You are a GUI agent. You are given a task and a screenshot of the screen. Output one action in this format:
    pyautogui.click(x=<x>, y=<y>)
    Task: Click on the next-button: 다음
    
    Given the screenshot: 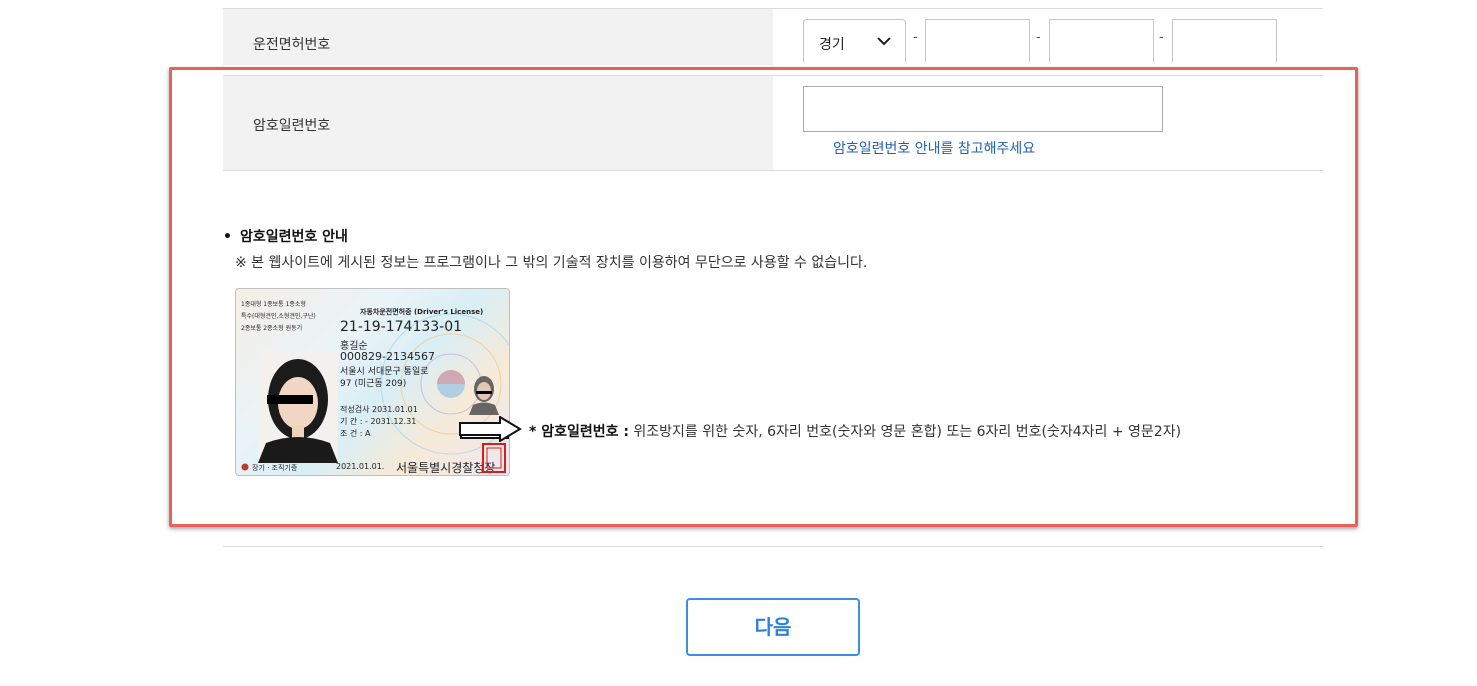 What is the action you would take?
    pyautogui.click(x=773, y=627)
    